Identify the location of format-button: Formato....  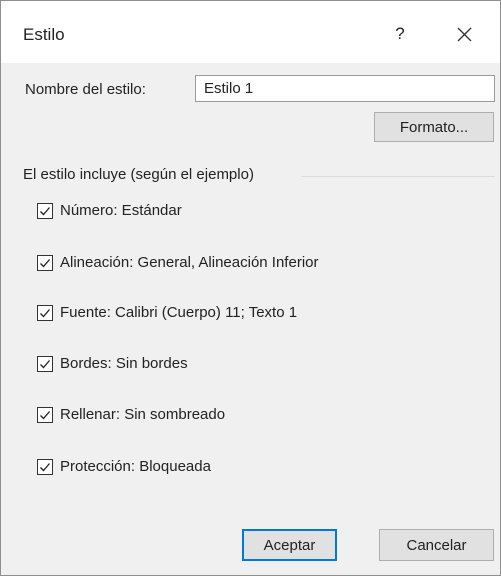
(434, 127).